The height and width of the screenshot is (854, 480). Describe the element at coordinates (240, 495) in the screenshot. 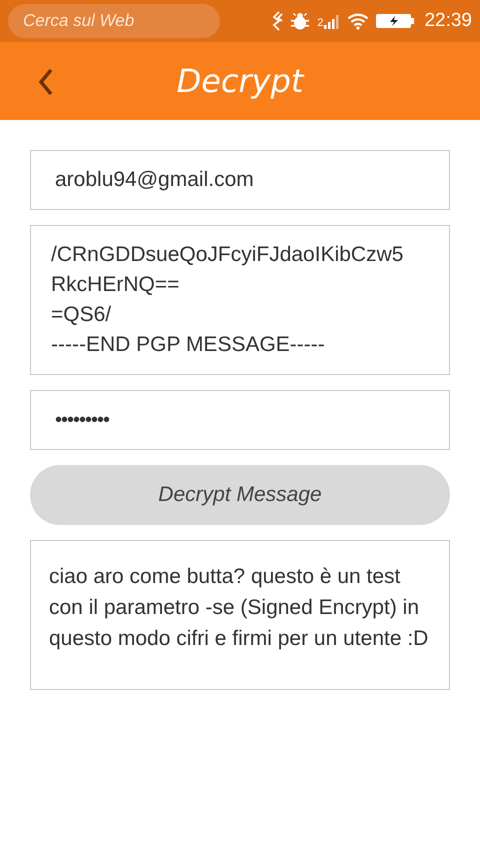

I see `decrypt-button: Decrypt Message` at that location.